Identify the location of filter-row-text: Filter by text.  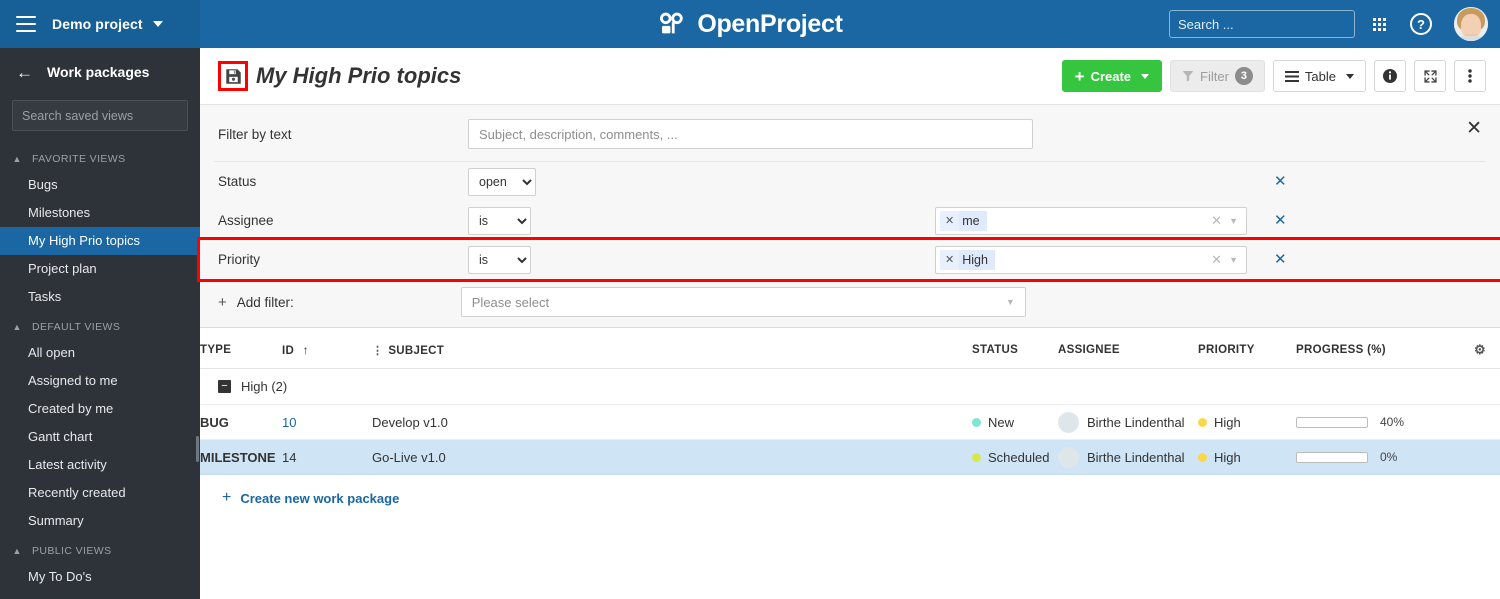
(850, 133).